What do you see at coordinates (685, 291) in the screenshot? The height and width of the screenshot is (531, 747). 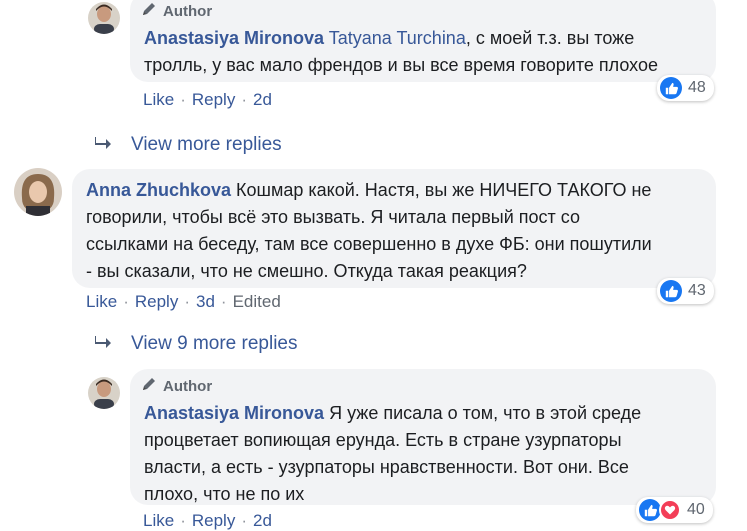 I see `reaction-count: 43` at bounding box center [685, 291].